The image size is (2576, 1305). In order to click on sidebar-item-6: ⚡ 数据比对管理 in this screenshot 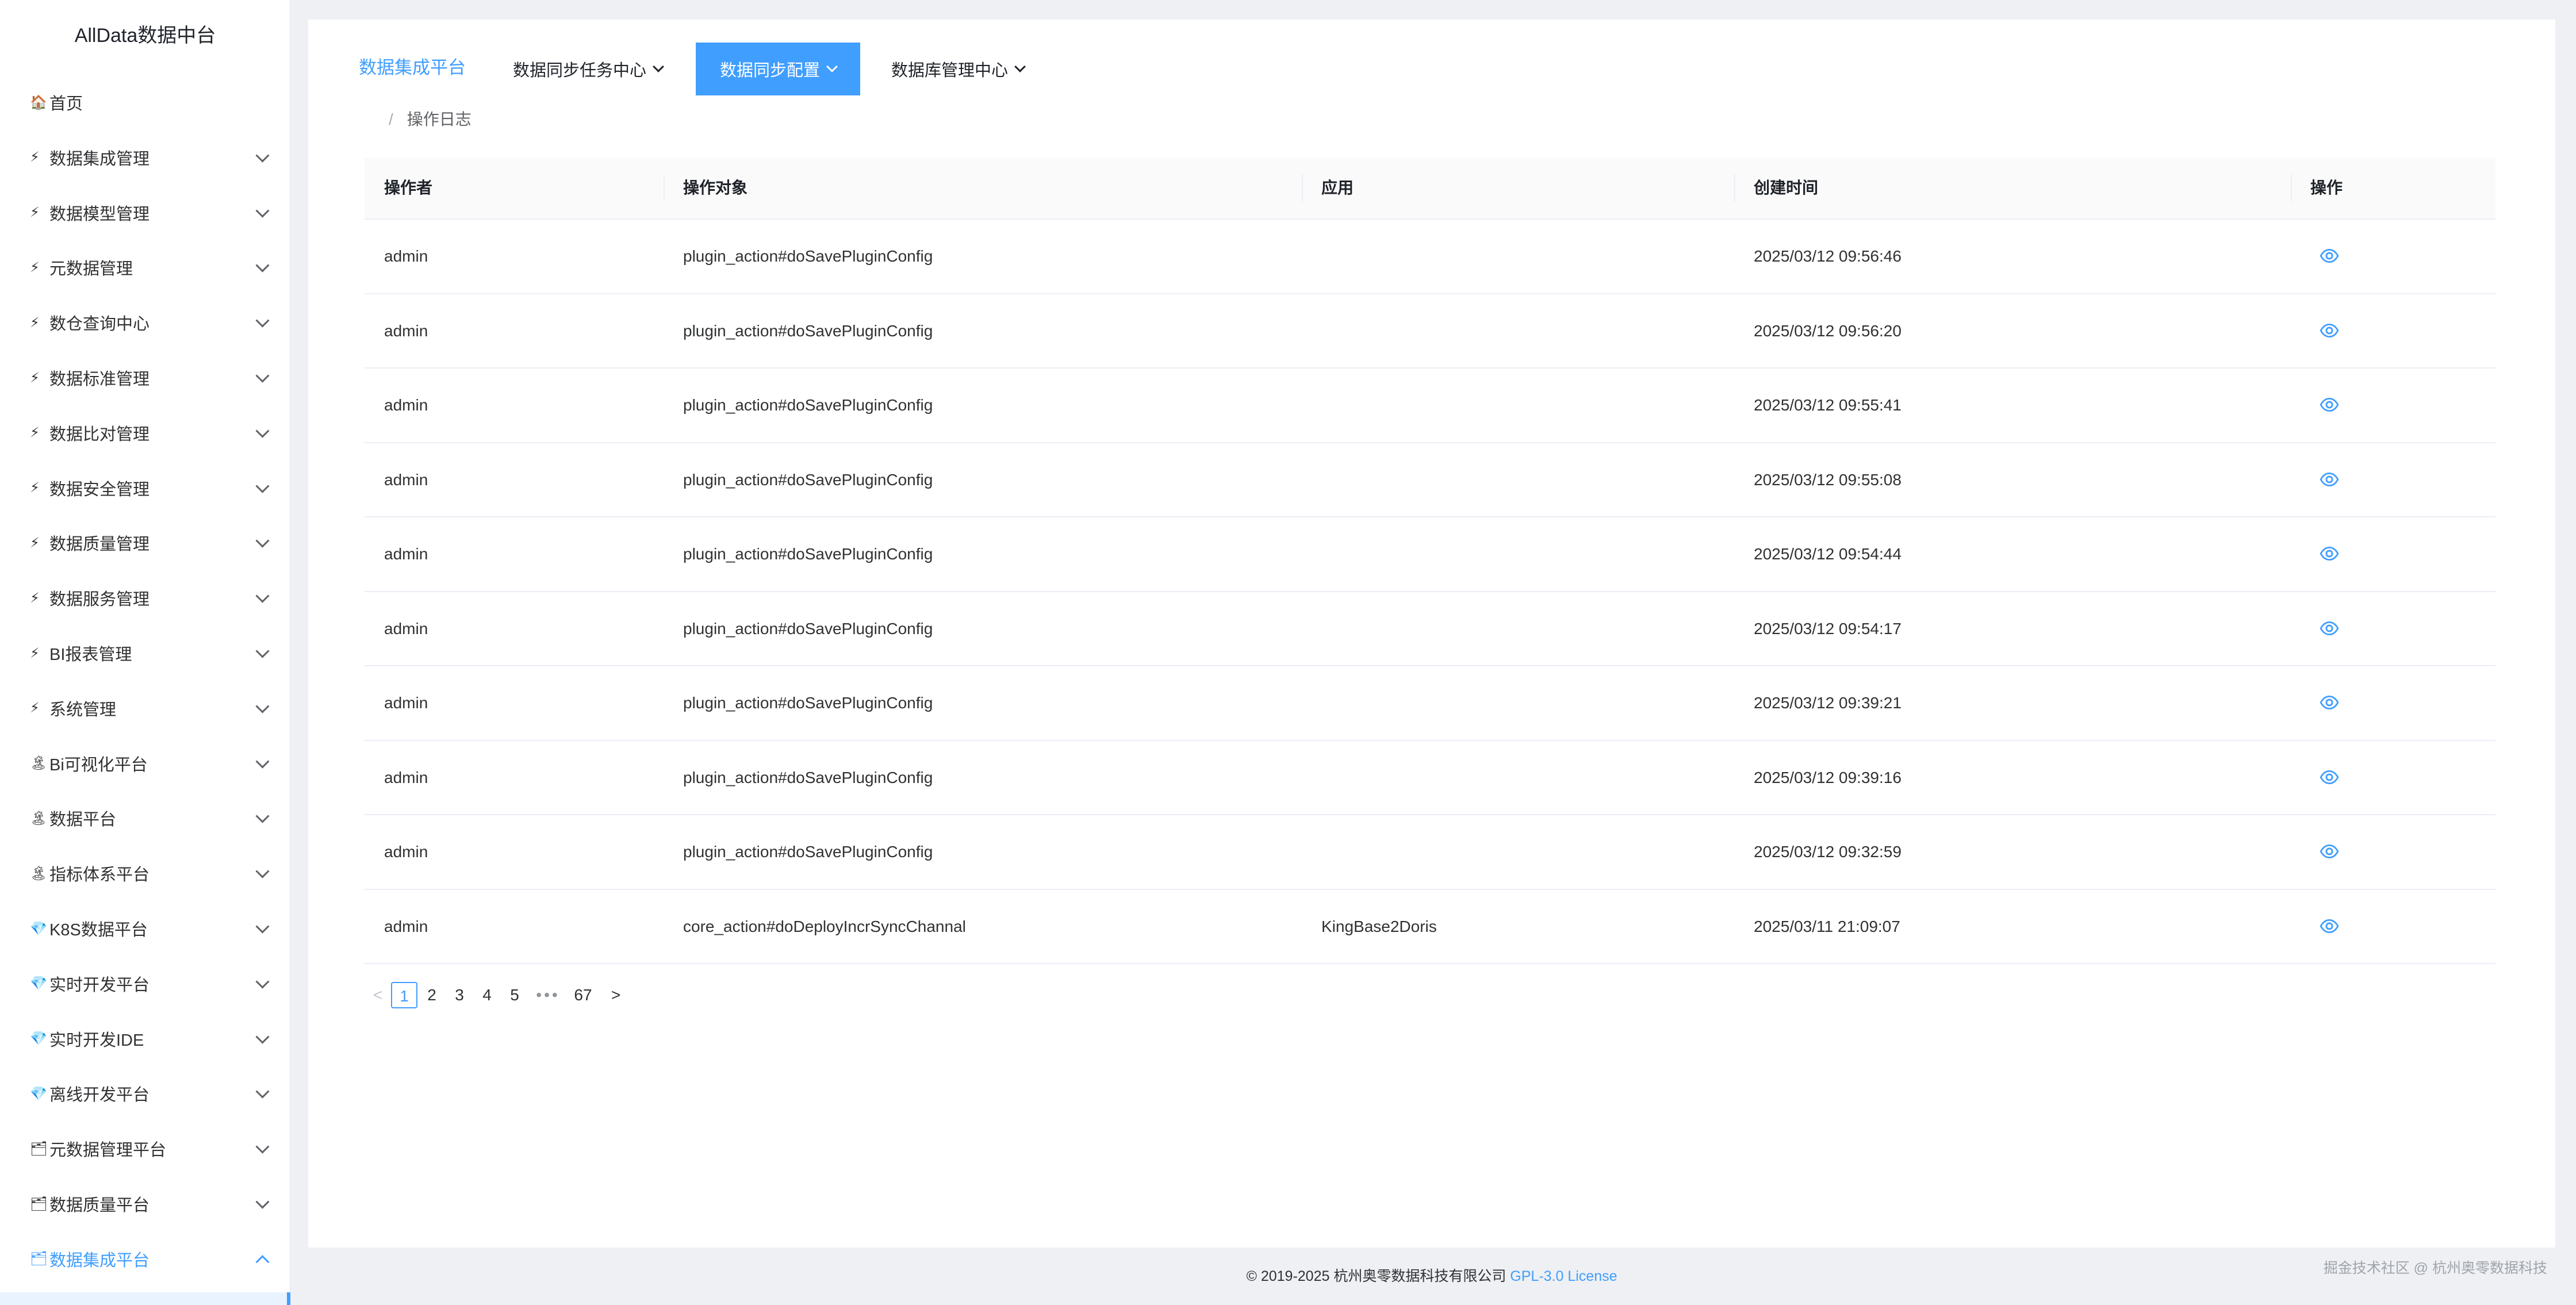, I will do `click(144, 433)`.